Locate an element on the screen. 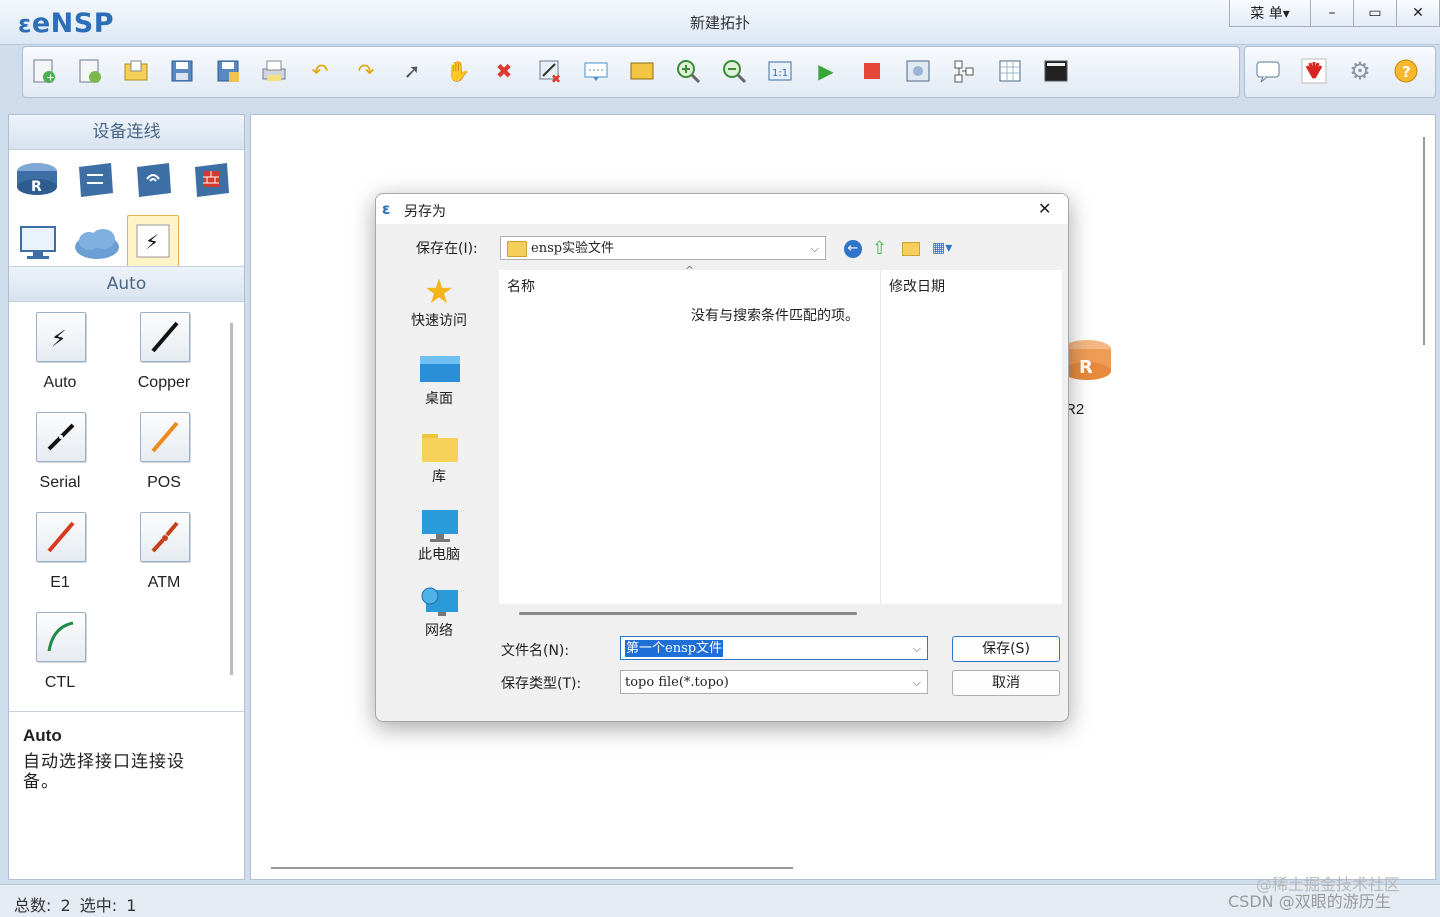  help-icon: ? is located at coordinates (1406, 71).